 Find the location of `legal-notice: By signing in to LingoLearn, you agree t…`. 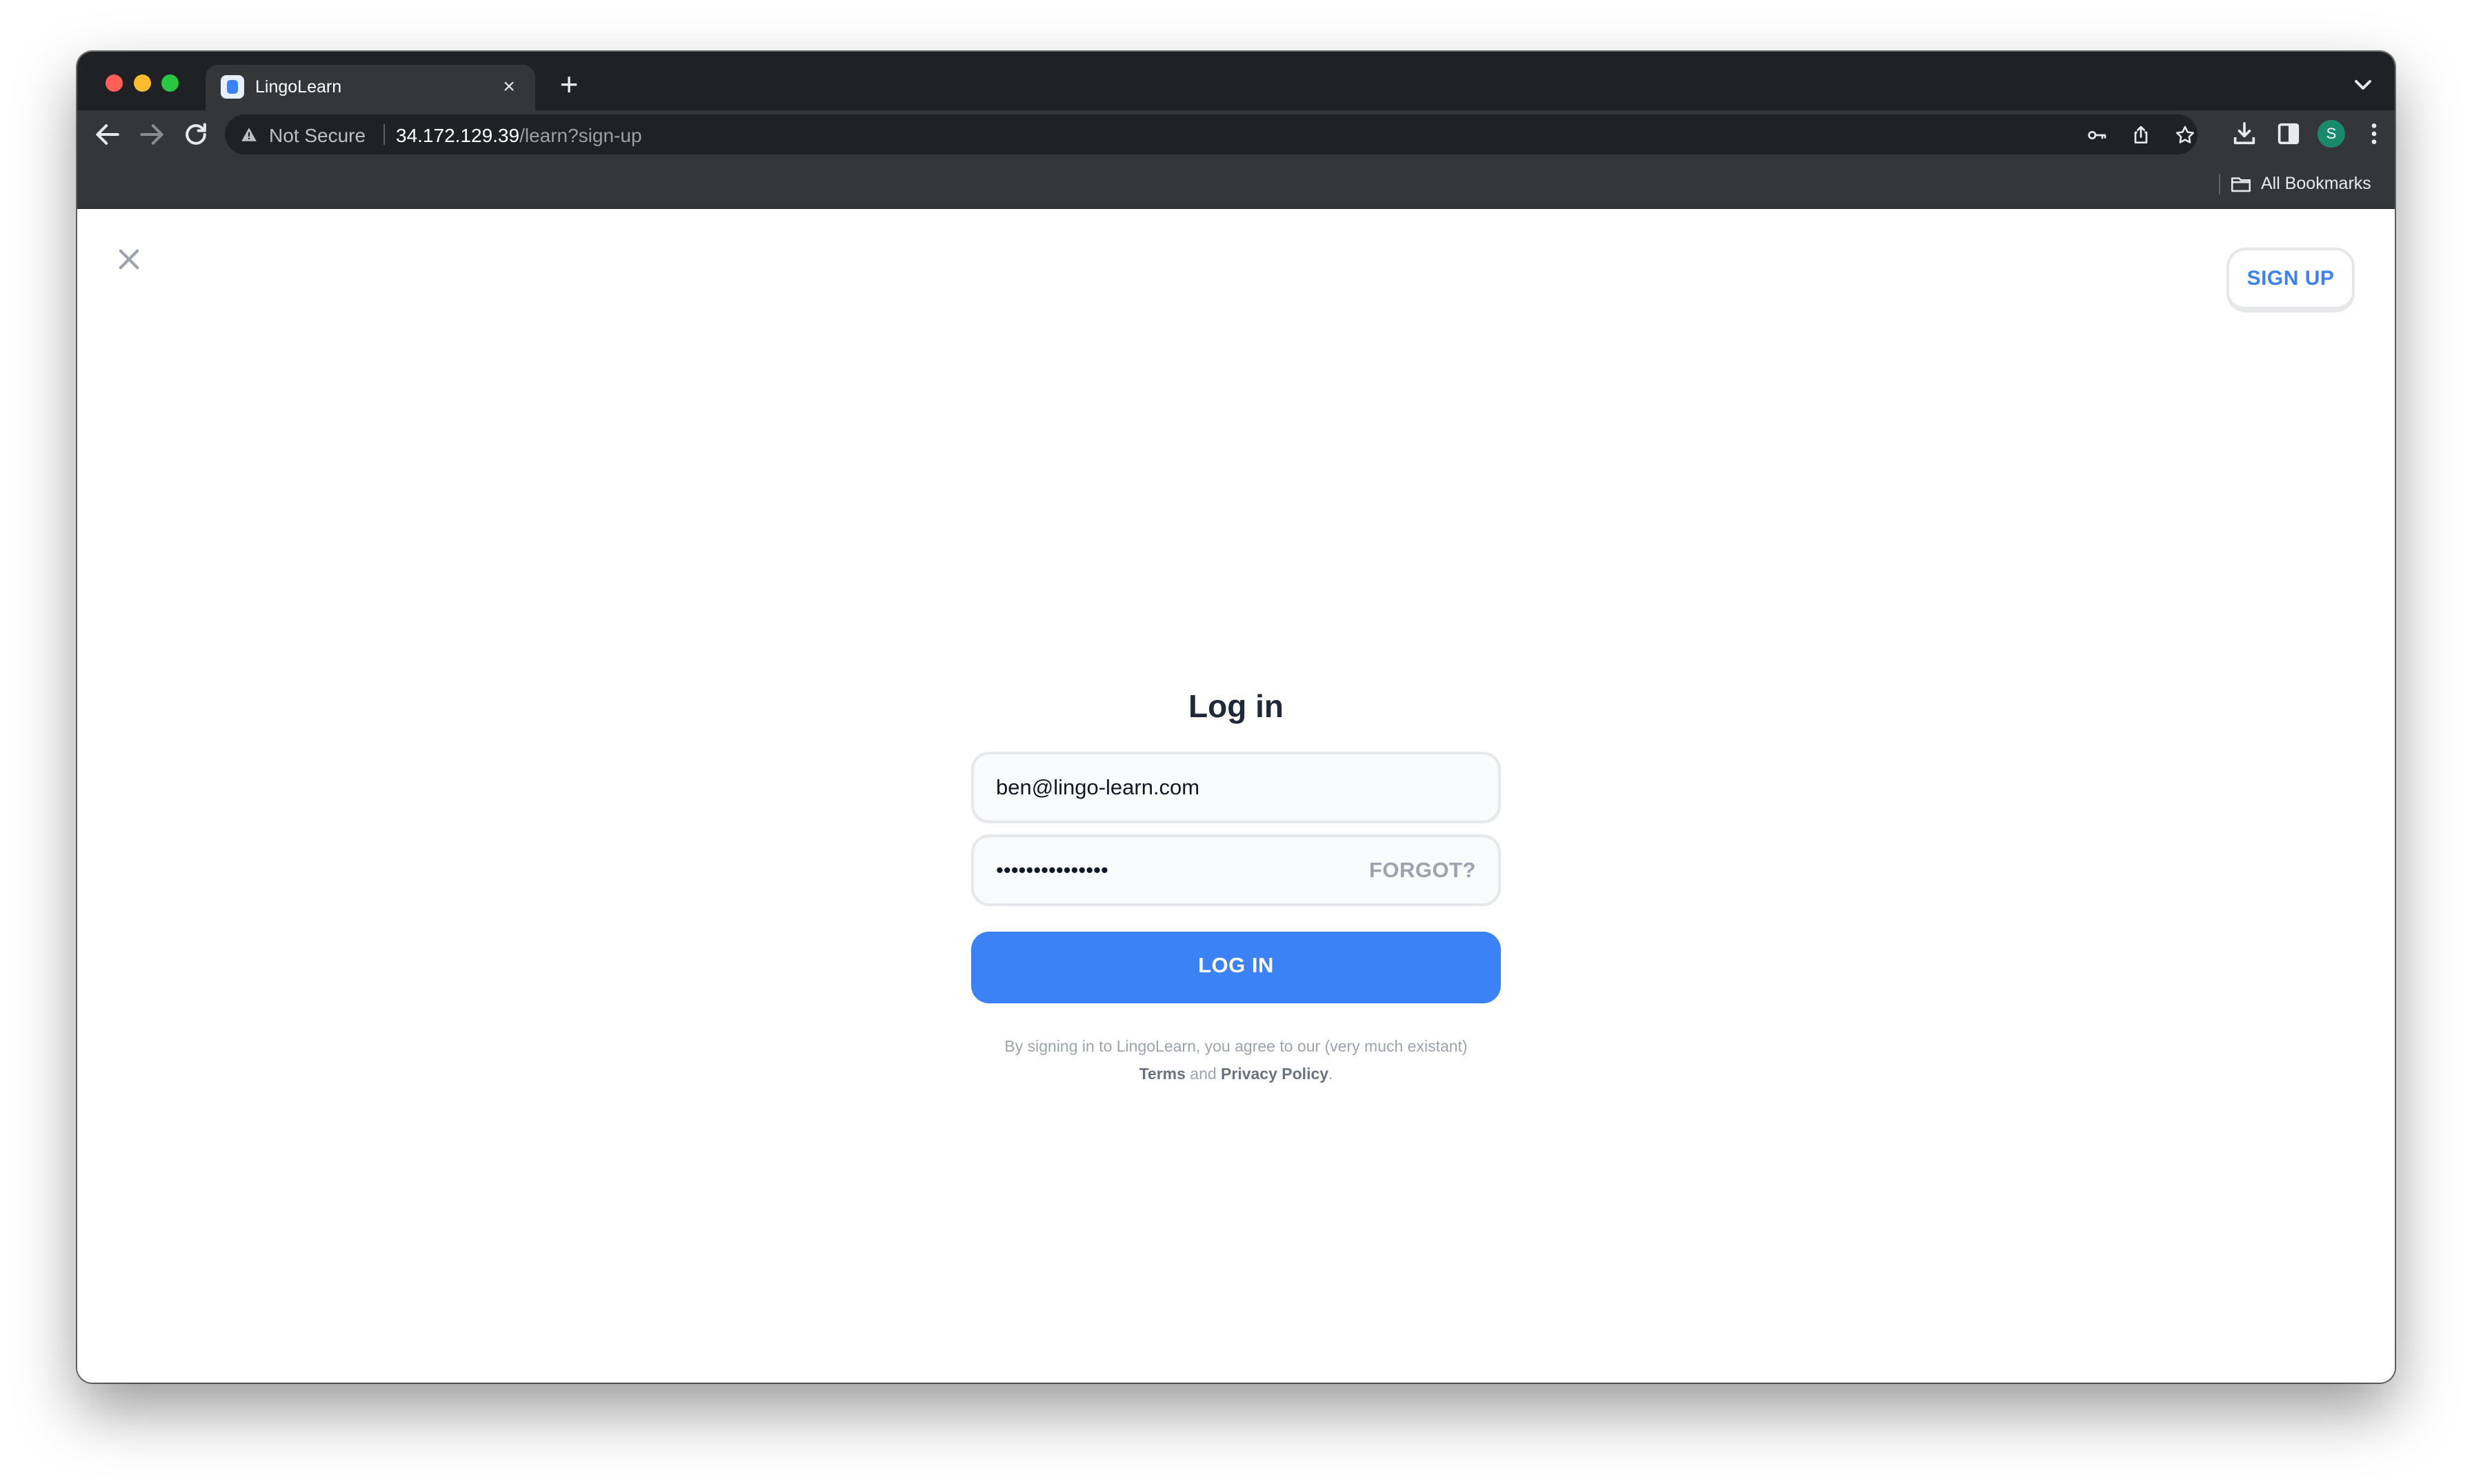

legal-notice: By signing in to LingoLearn, you agree t… is located at coordinates (1236, 1059).